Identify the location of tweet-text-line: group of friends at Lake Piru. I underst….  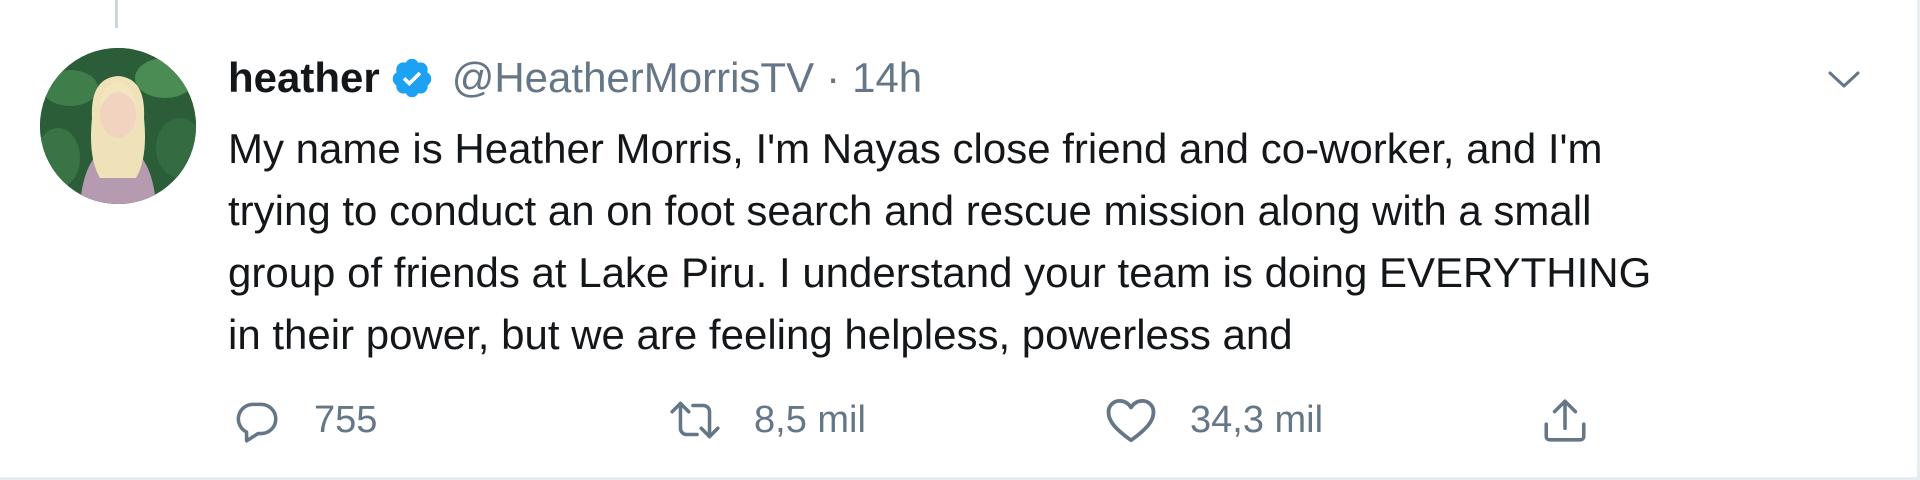
(940, 272).